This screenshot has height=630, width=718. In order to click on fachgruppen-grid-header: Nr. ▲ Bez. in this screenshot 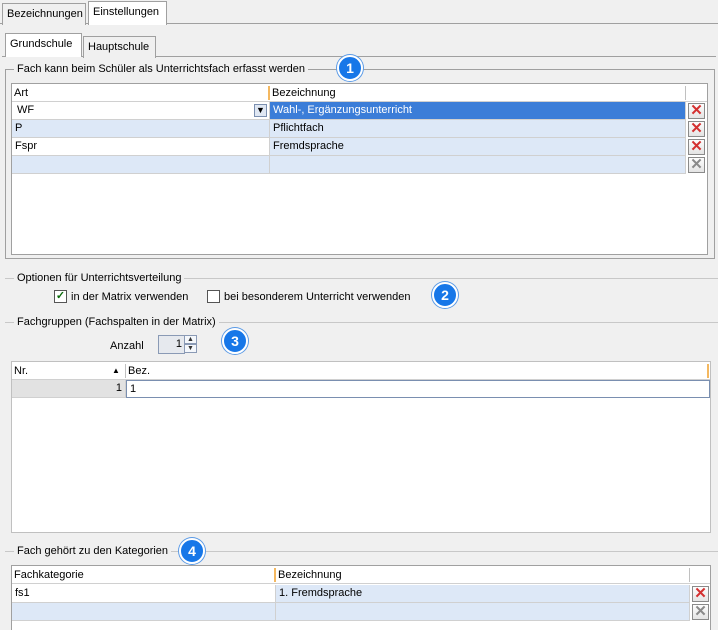, I will do `click(361, 371)`.